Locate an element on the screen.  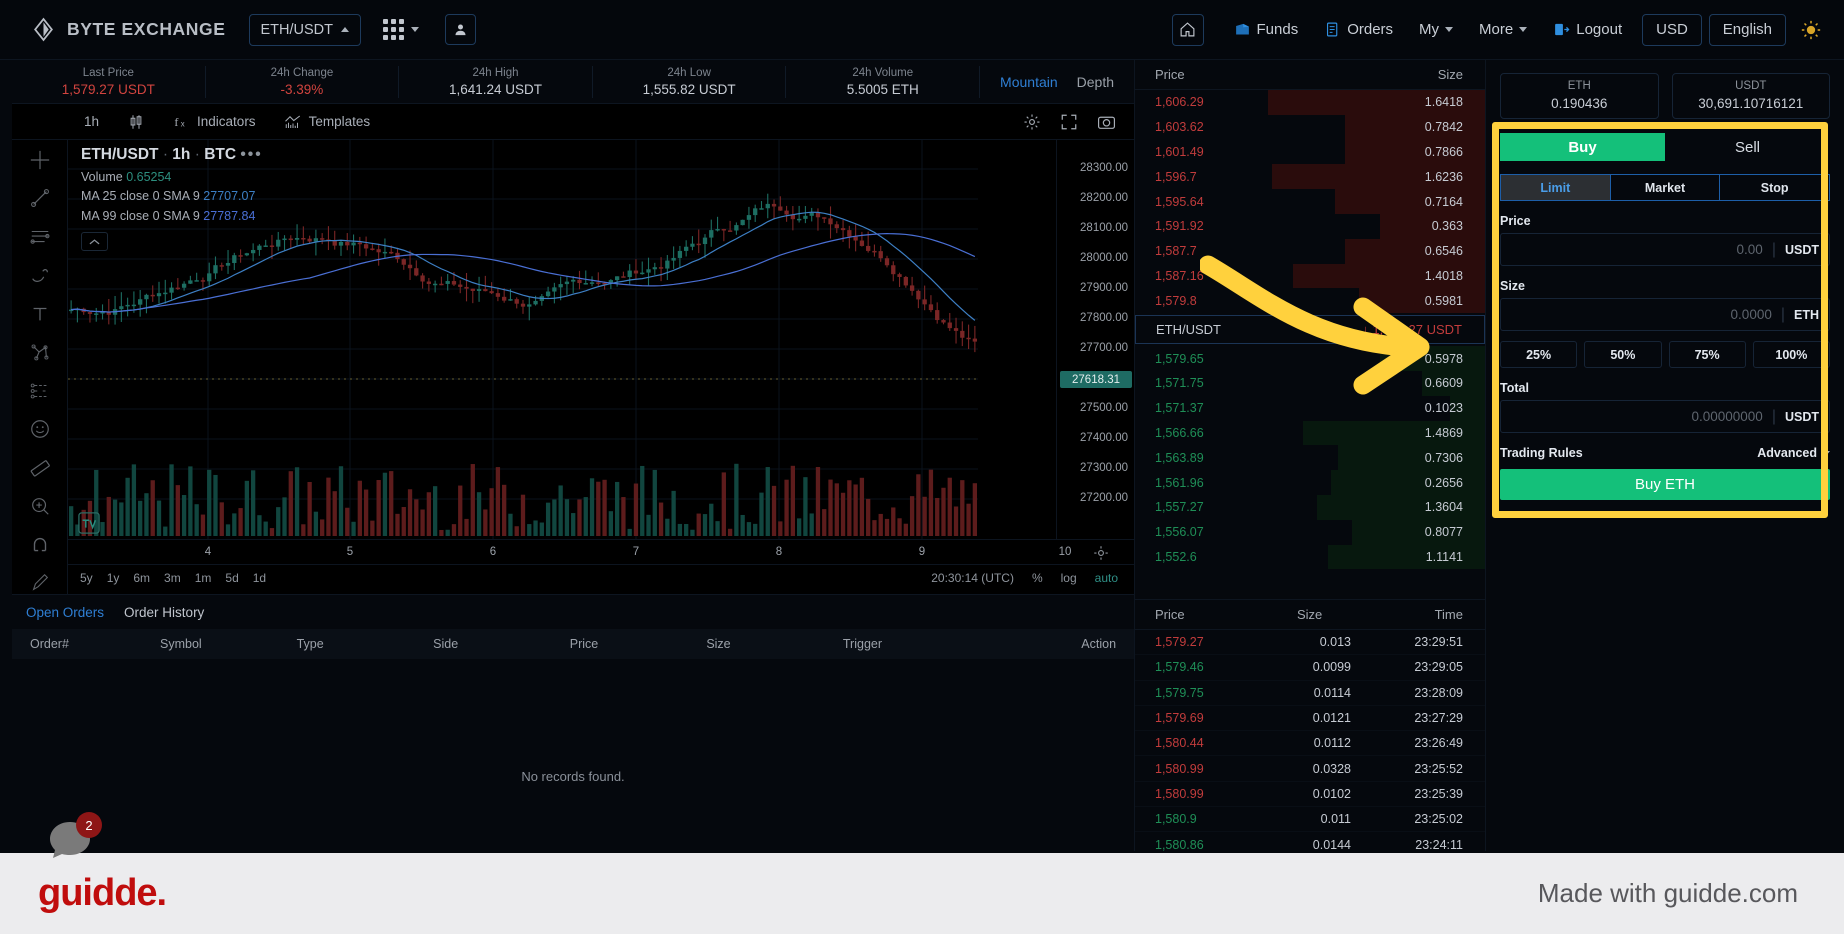
scale-log: log is located at coordinates (1069, 578).